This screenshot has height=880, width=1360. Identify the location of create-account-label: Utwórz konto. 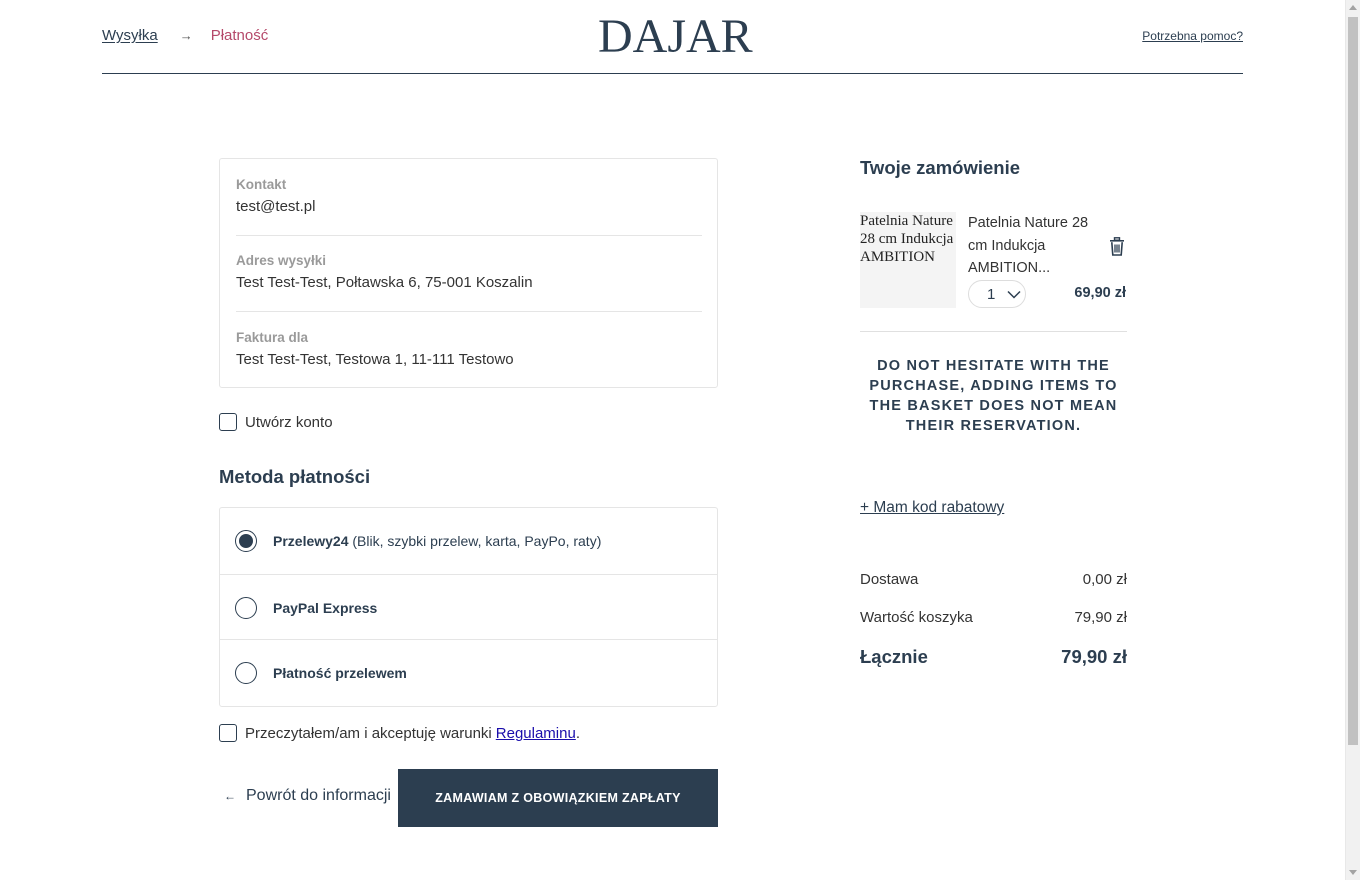
(289, 422).